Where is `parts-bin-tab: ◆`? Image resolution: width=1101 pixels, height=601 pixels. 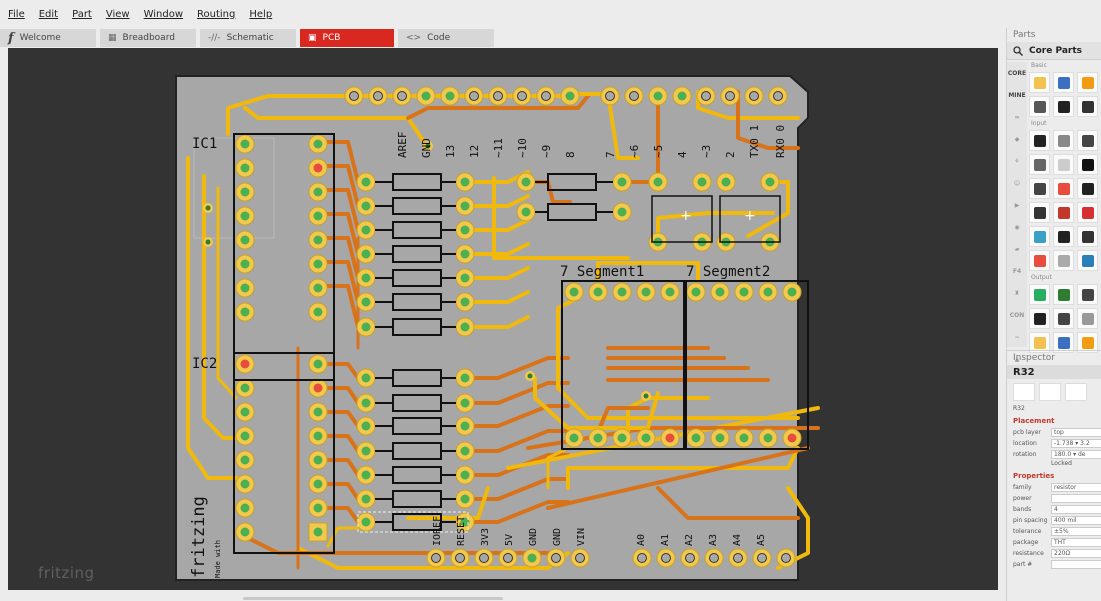
parts-bin-tab: ◆ is located at coordinates (1017, 139).